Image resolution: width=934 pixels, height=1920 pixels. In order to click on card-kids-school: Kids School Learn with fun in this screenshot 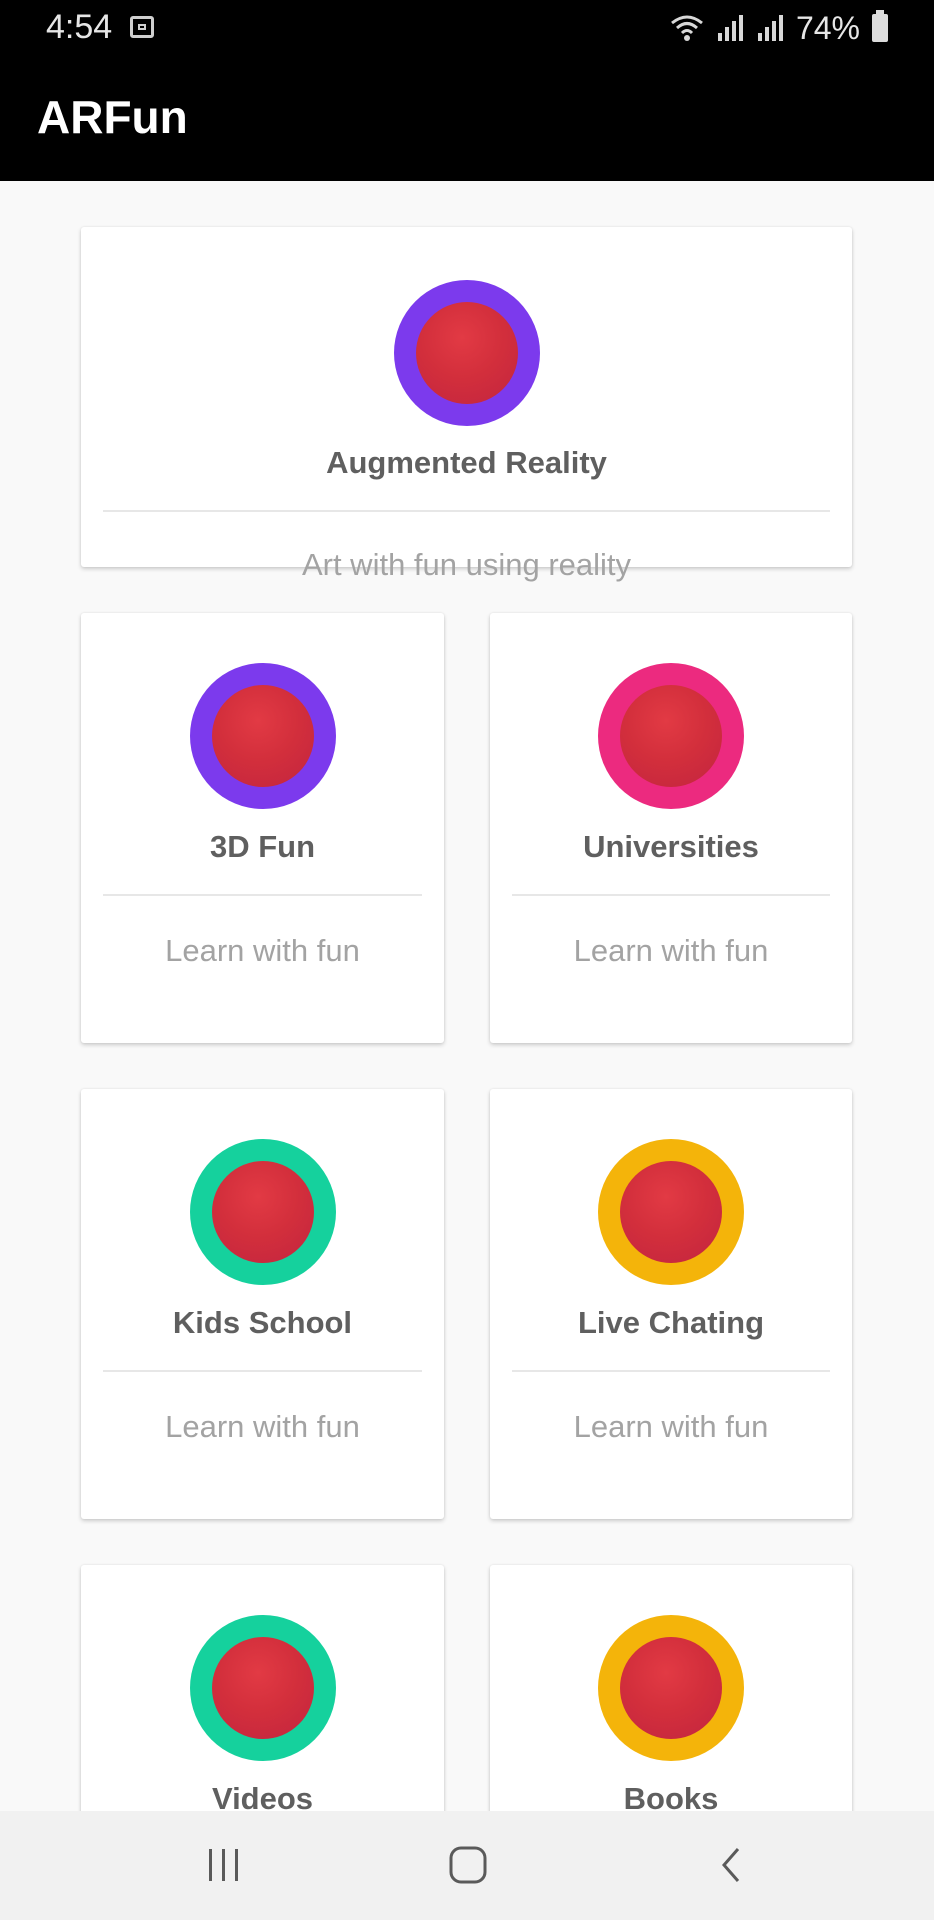, I will do `click(262, 1304)`.